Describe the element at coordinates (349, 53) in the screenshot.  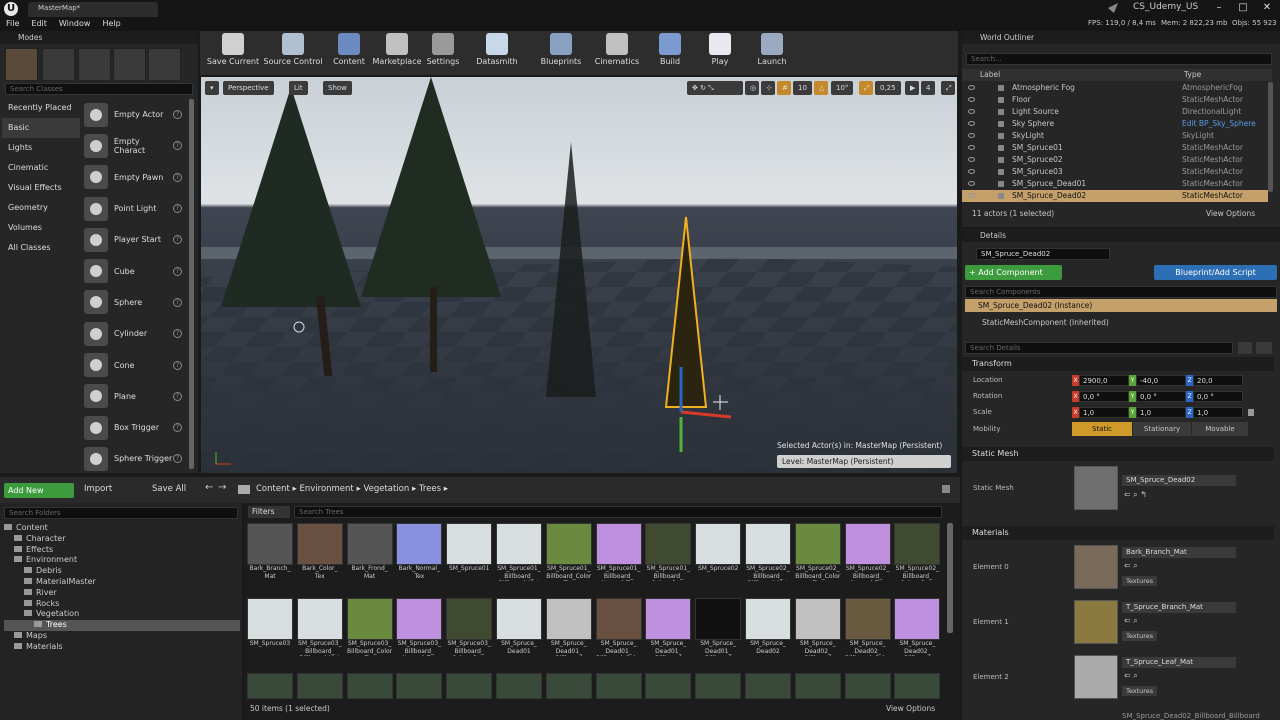
I see `content-button: Content` at that location.